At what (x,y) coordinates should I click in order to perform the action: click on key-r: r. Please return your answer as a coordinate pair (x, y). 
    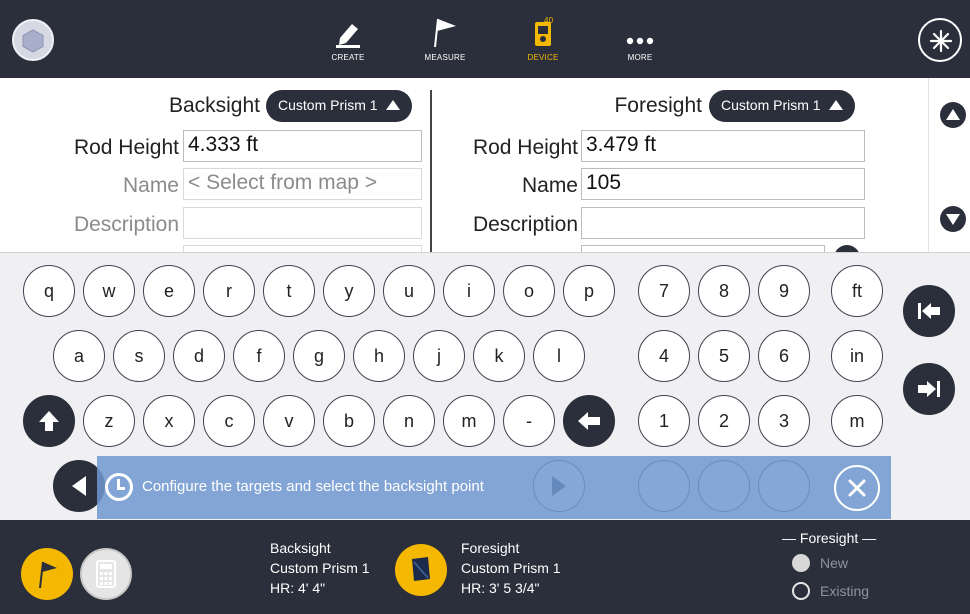
    Looking at the image, I should click on (229, 291).